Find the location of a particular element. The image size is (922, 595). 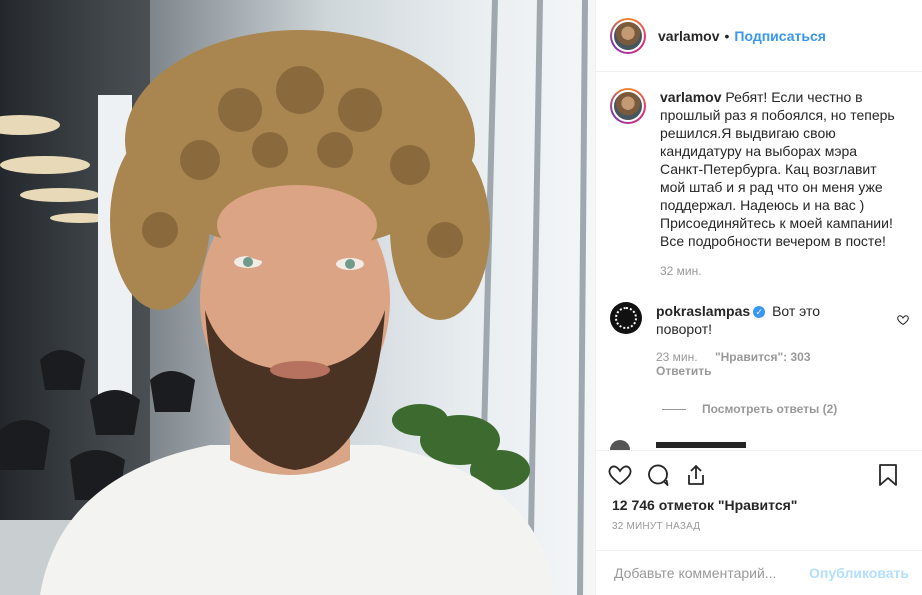

next-comment-partial is located at coordinates (678, 445).